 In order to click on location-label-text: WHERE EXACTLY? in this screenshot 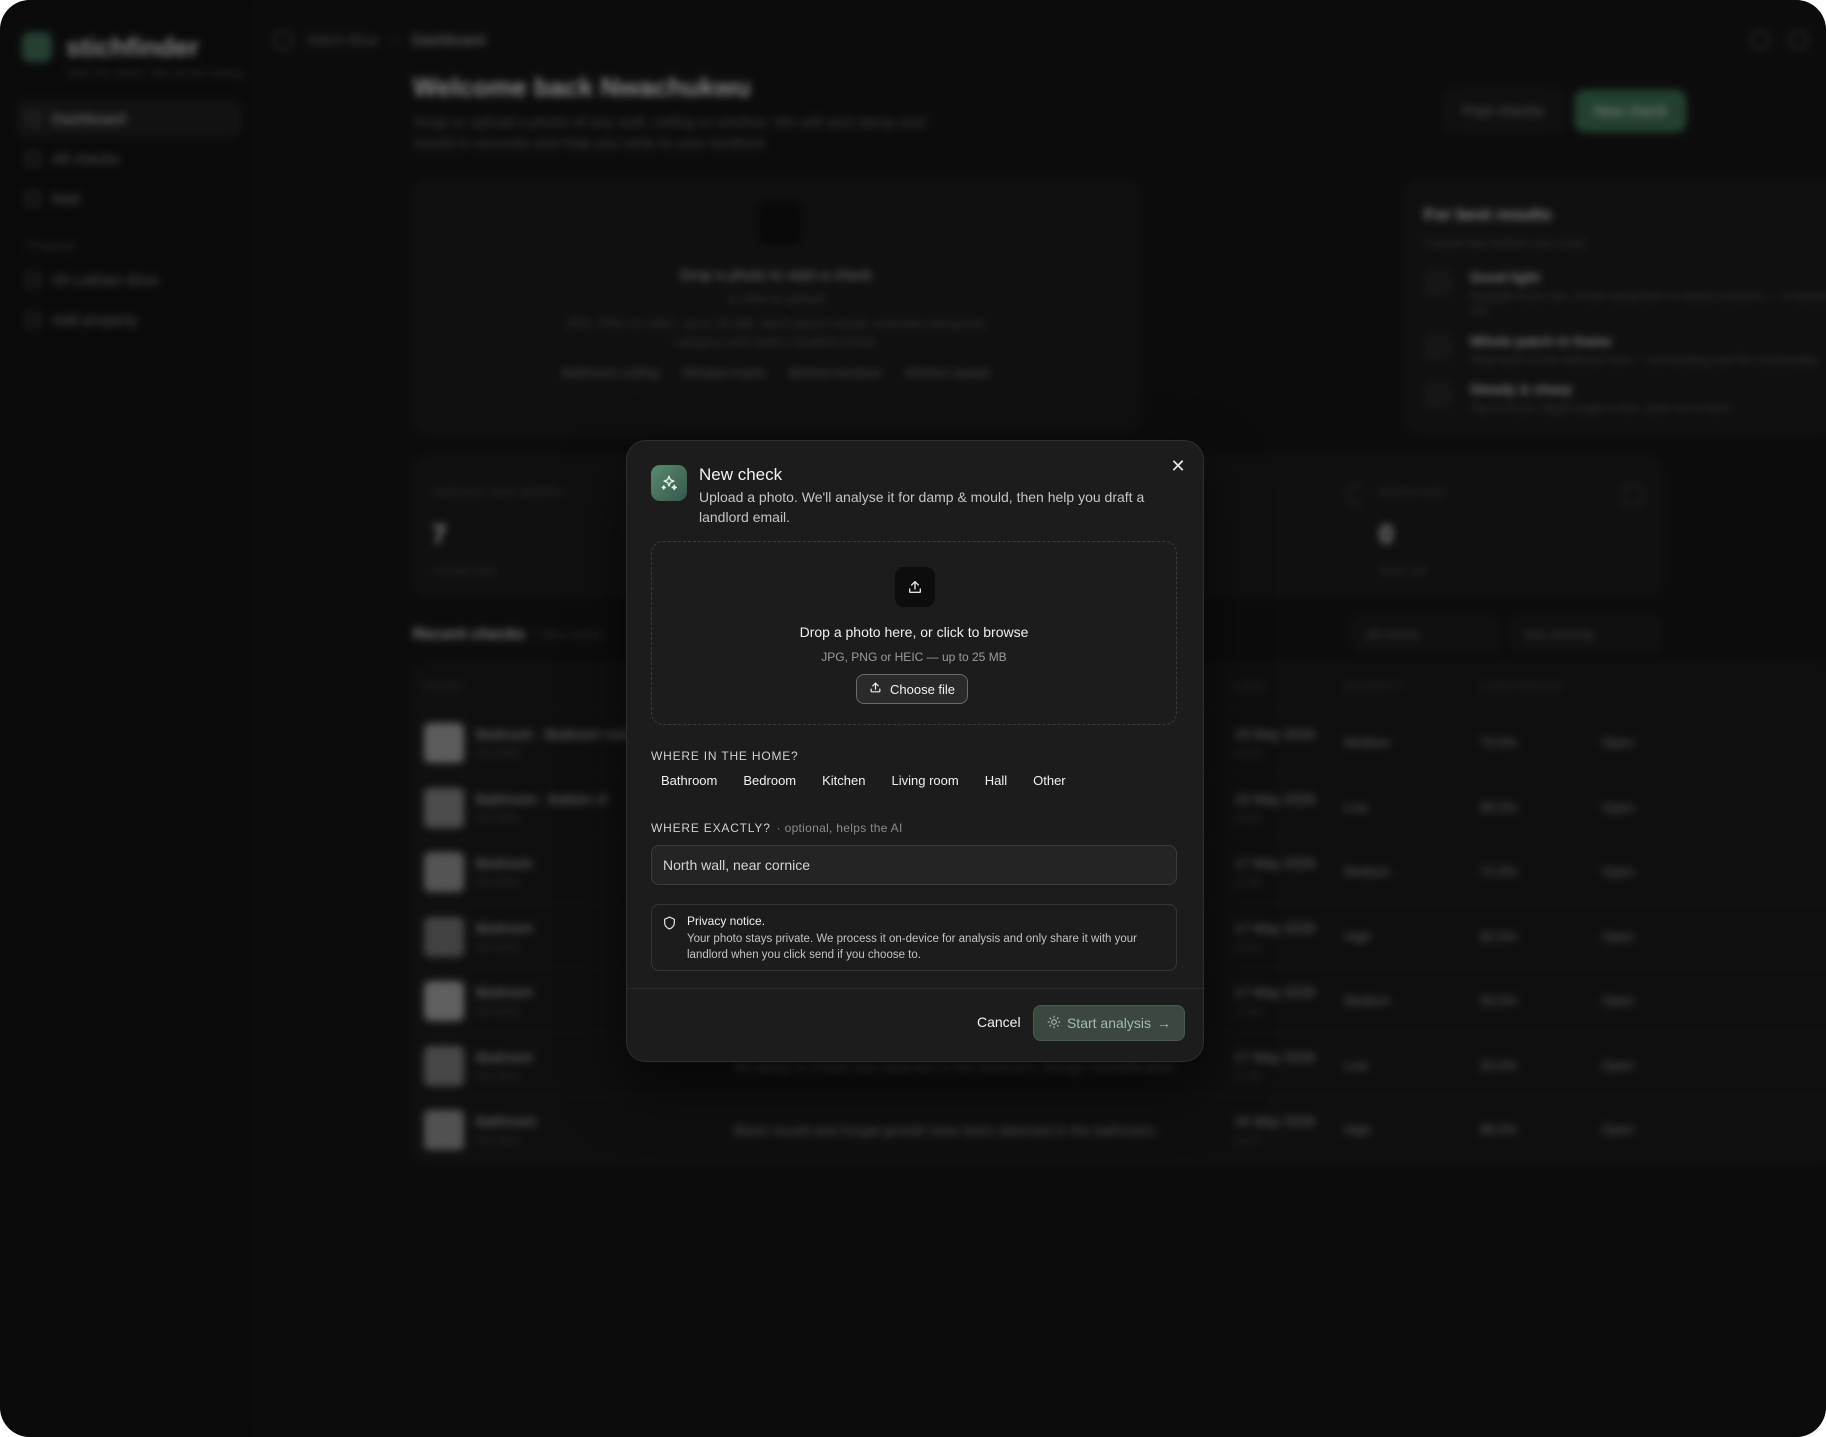, I will do `click(711, 828)`.